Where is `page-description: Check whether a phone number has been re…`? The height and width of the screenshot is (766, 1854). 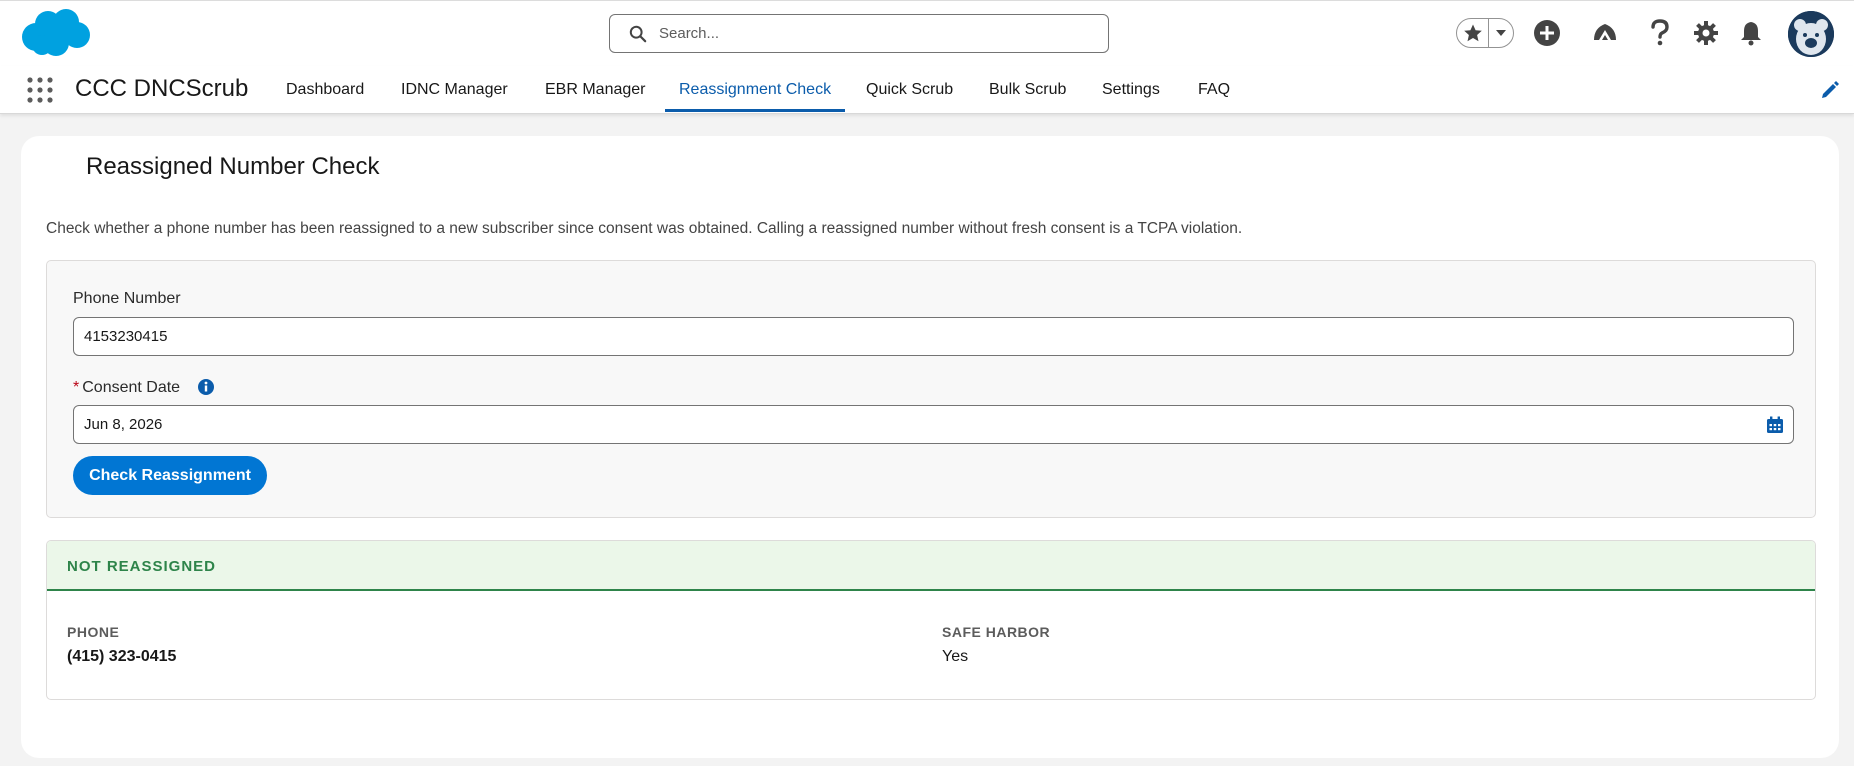 page-description: Check whether a phone number has been re… is located at coordinates (644, 228).